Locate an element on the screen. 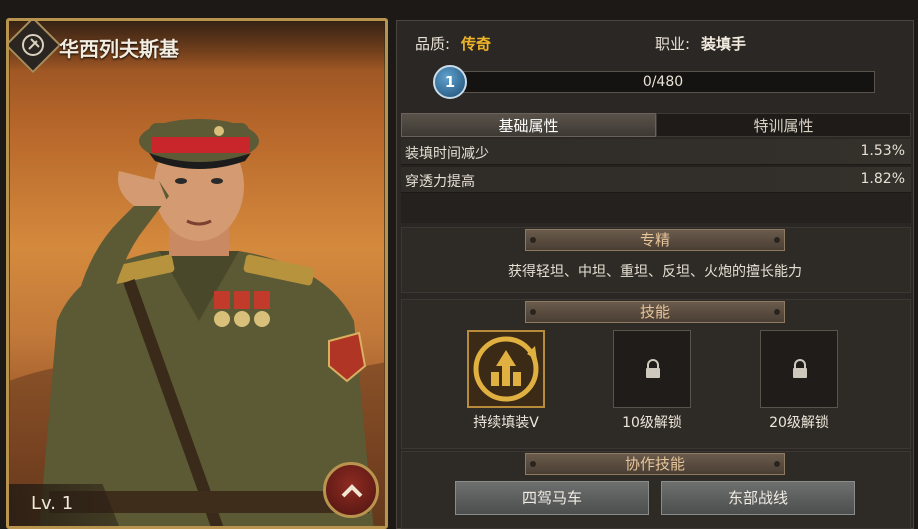 Image resolution: width=918 pixels, height=529 pixels. specialty-description: 获得轻坦、中坦、重坦、反坦、火炮的擅长能力 is located at coordinates (655, 272).